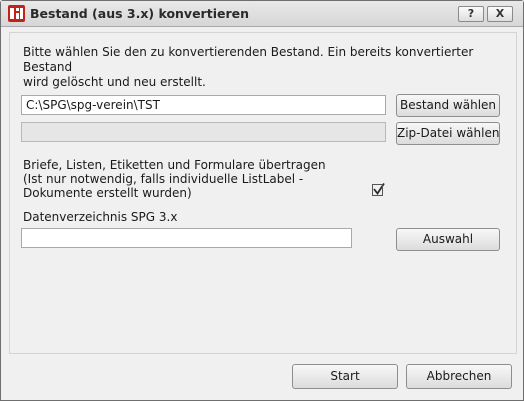  I want to click on help-button: ?, so click(471, 14).